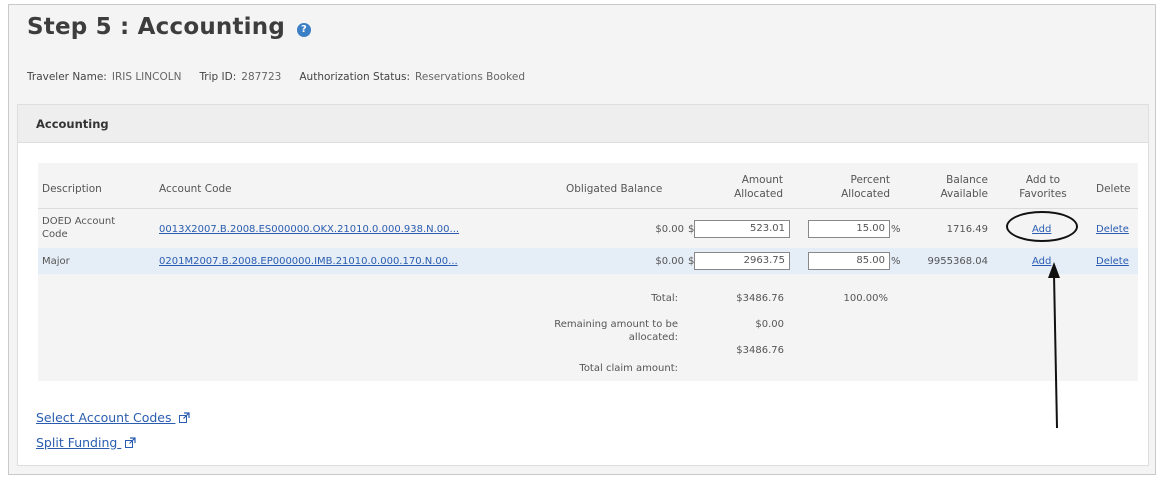  What do you see at coordinates (964, 194) in the screenshot?
I see `col-header-balance-line2: Available` at bounding box center [964, 194].